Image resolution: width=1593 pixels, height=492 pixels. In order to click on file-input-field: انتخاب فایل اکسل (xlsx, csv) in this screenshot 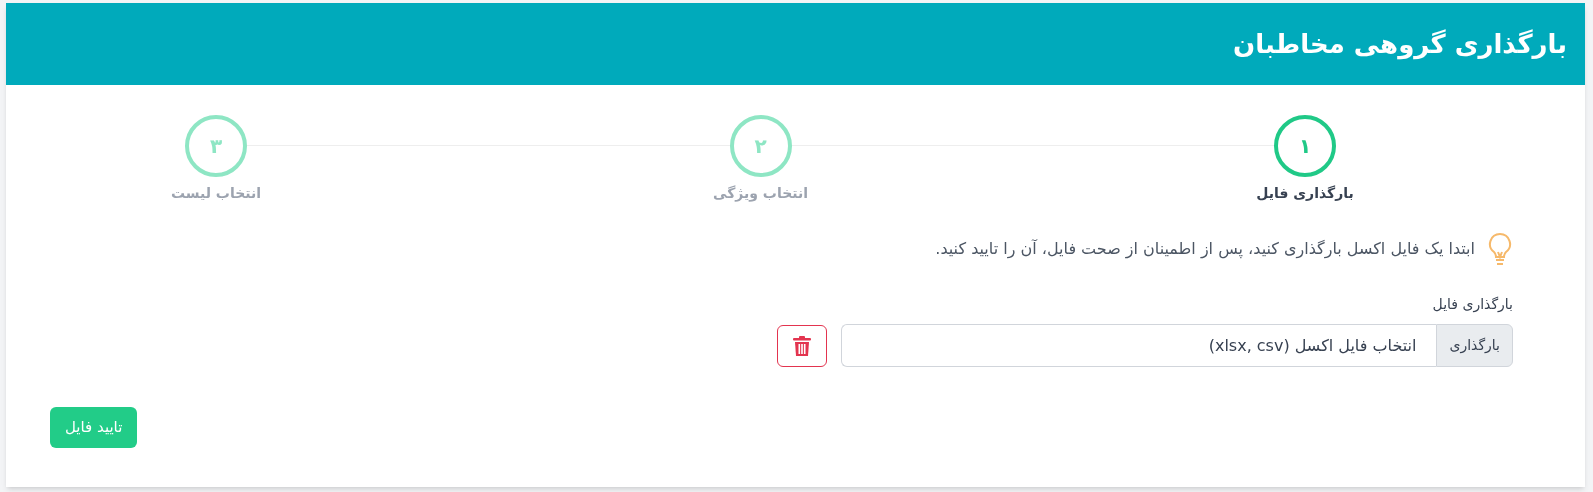, I will do `click(1139, 345)`.